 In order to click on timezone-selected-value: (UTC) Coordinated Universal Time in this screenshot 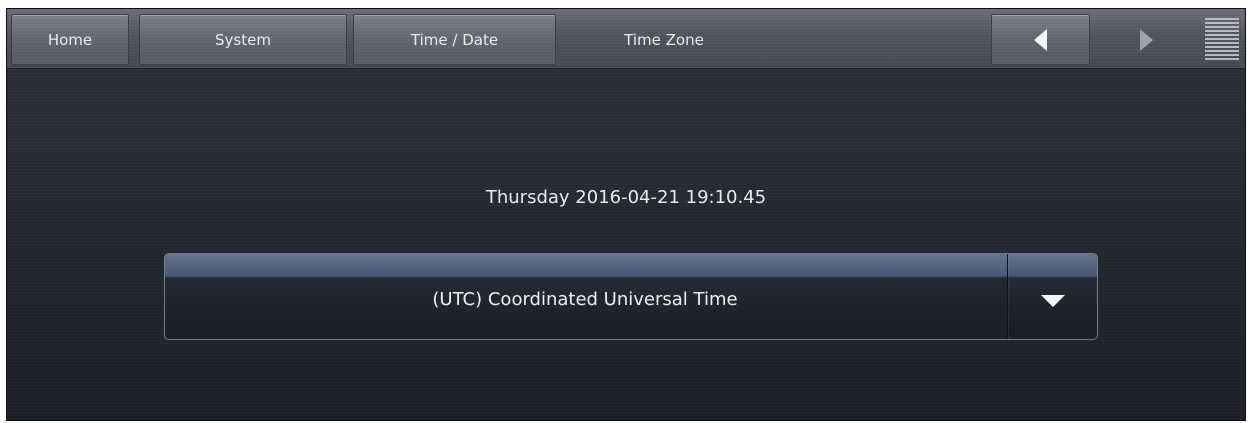, I will do `click(585, 299)`.